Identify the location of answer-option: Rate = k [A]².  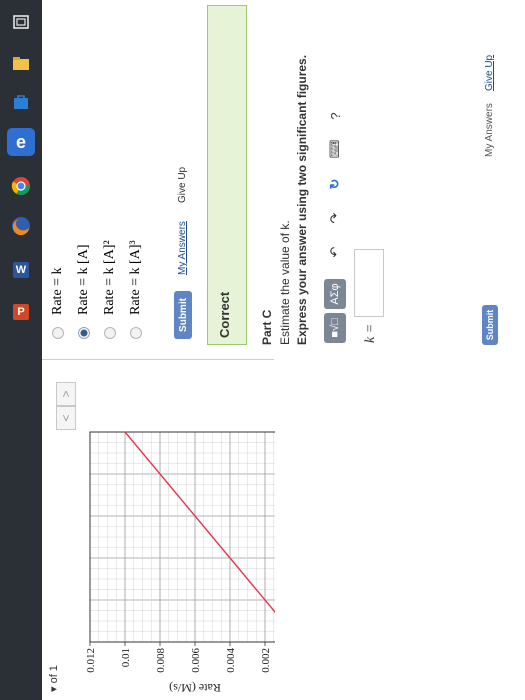
(110, 289).